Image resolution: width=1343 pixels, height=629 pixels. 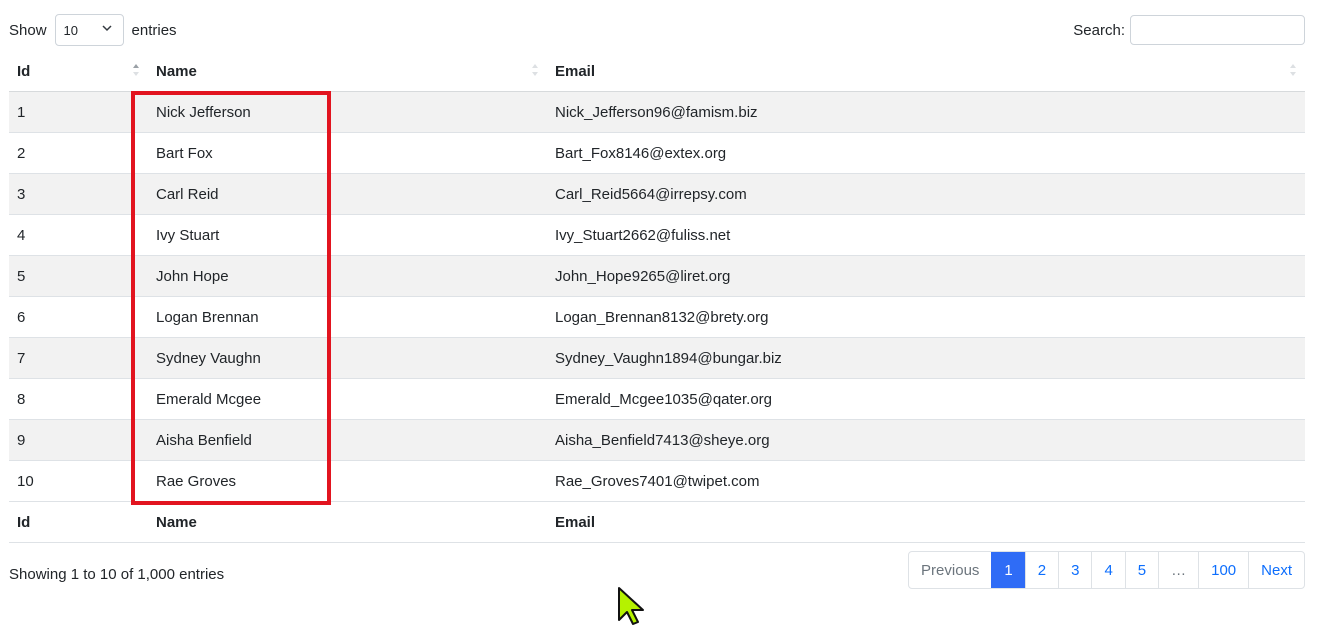 I want to click on page-length-control: Show 10 entries, so click(x=93, y=30).